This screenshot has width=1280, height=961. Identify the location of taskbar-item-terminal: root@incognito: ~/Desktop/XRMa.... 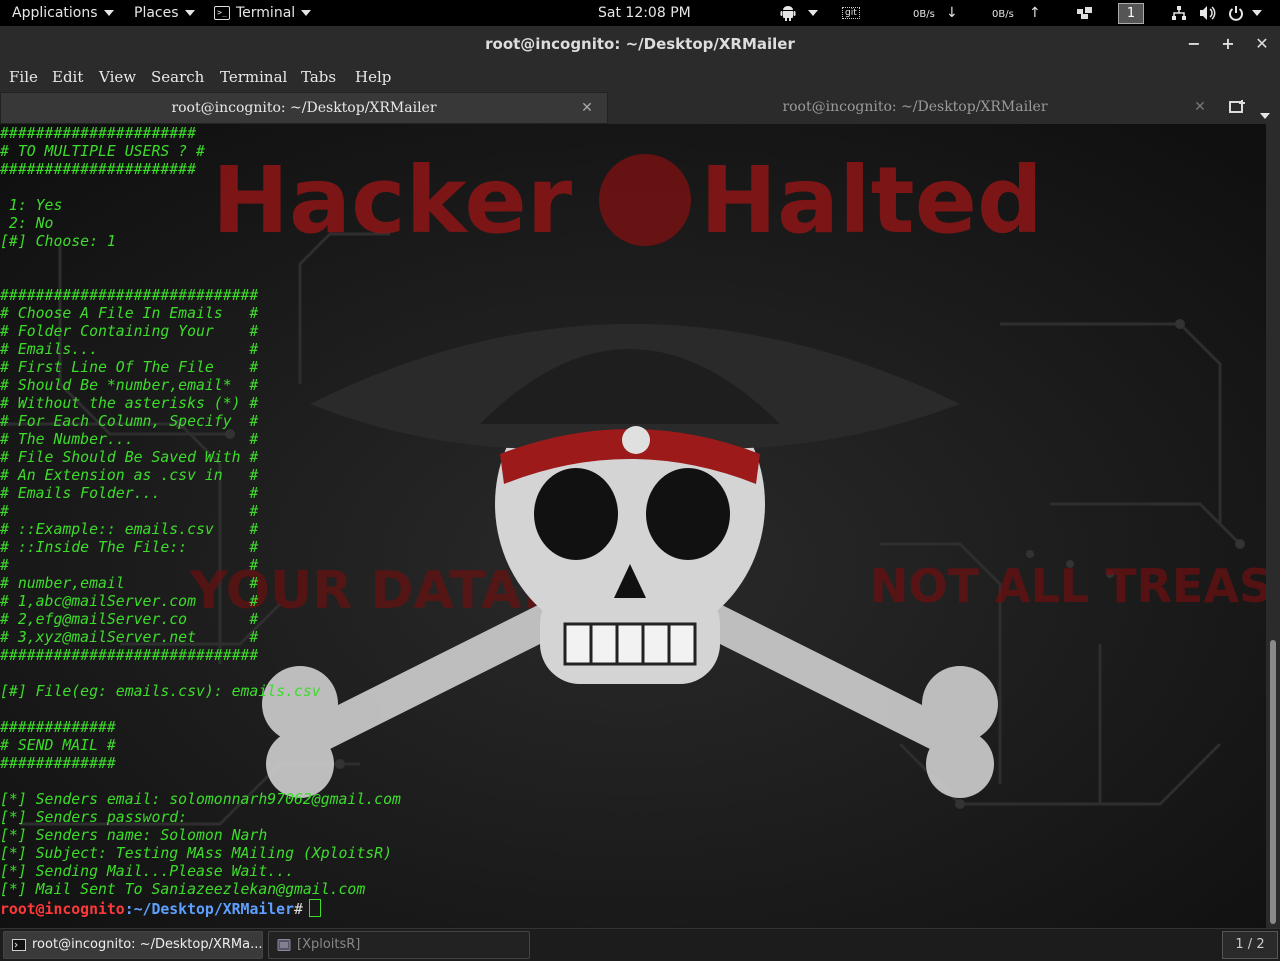
(133, 945).